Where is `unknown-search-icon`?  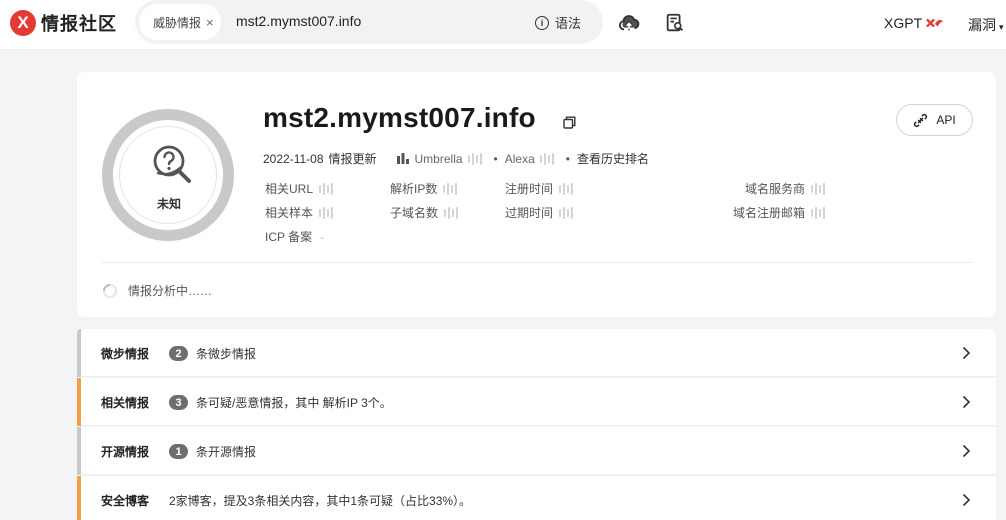
unknown-search-icon is located at coordinates (172, 164).